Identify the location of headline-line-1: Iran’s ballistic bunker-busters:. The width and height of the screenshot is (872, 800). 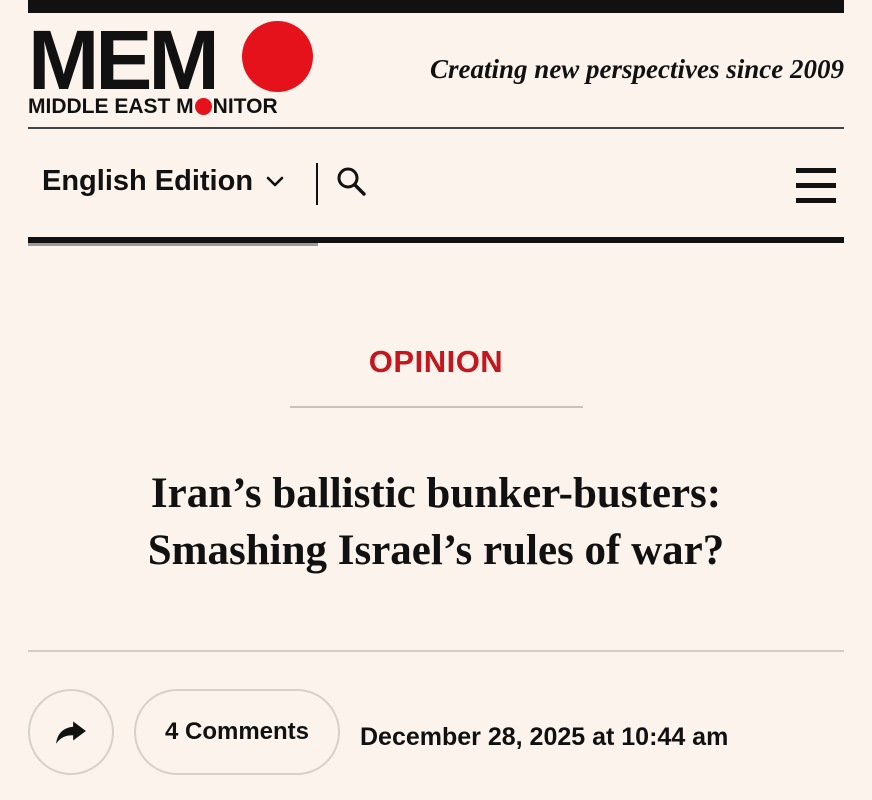
(436, 493).